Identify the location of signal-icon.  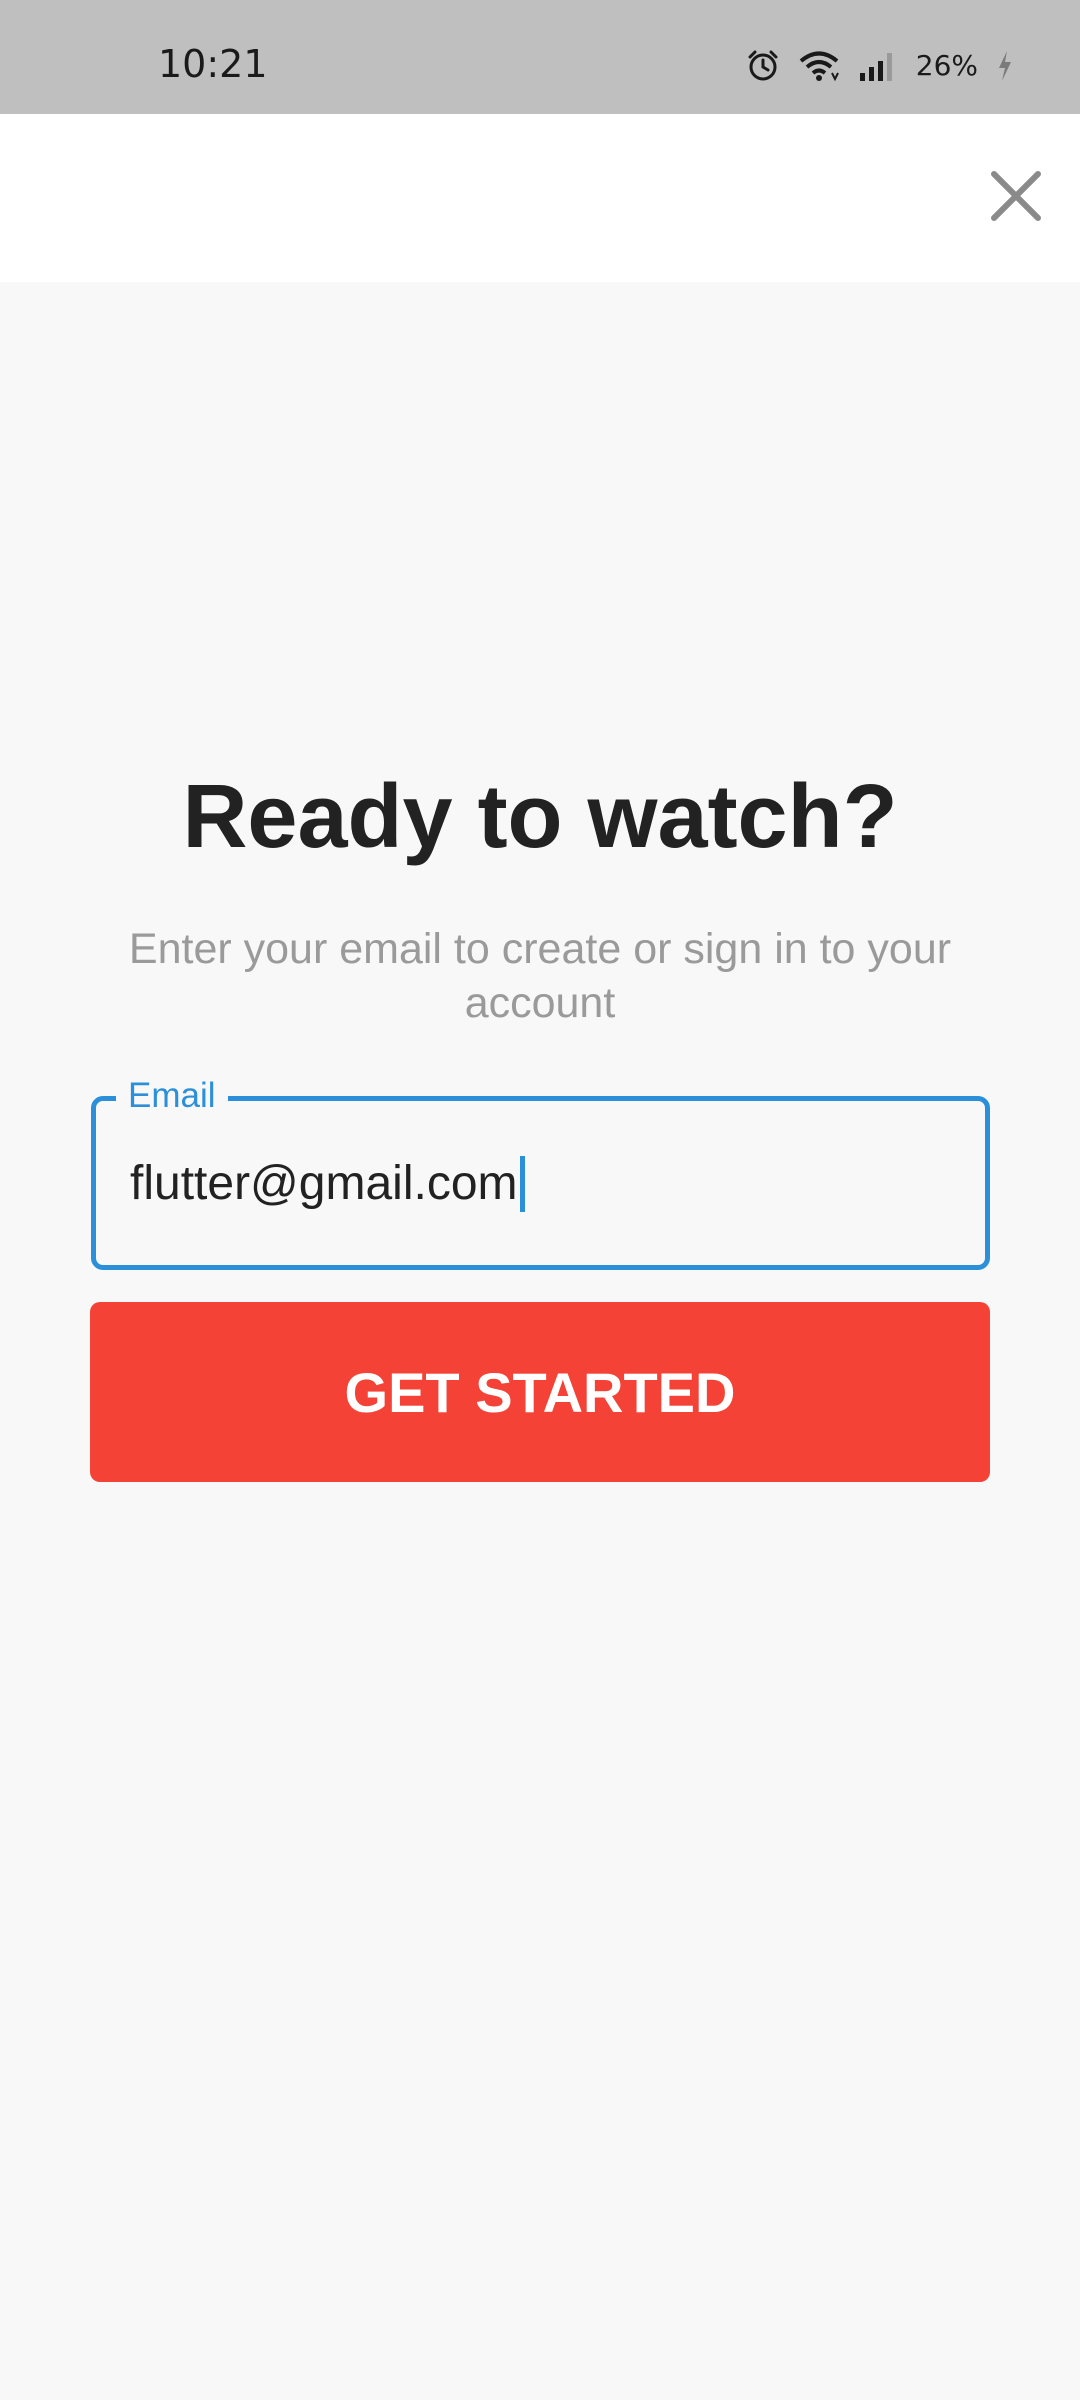
(878, 66).